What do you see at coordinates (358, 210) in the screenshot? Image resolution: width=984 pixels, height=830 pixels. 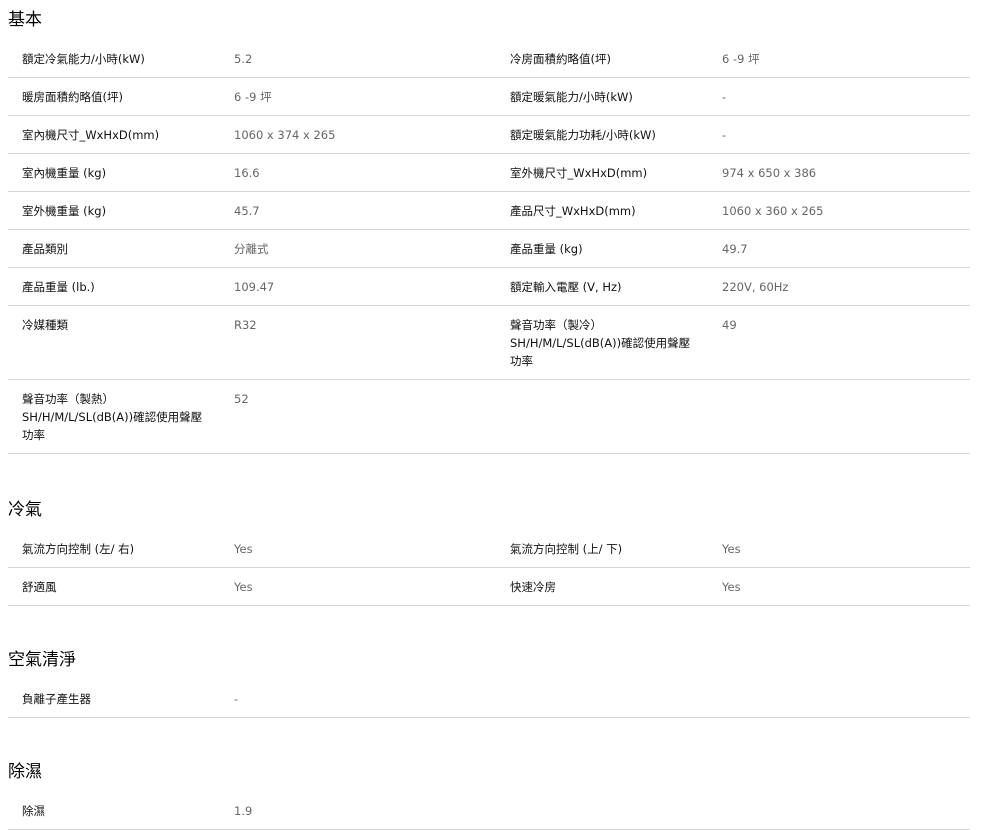 I see `spec-value: 45.7` at bounding box center [358, 210].